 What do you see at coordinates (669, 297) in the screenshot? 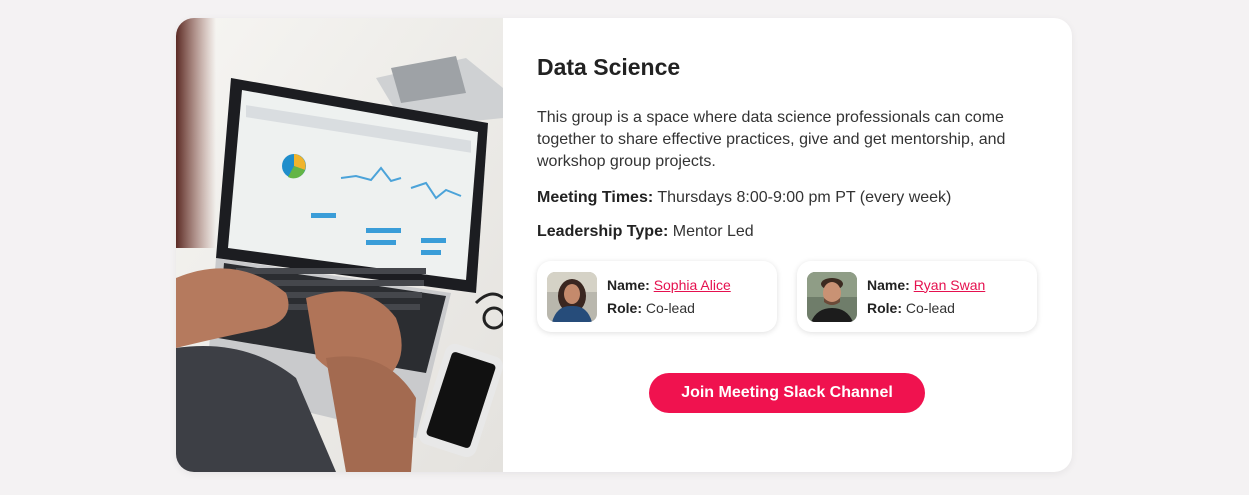
I see `leader-info: Name: Sophia Alice Role: Co-lead` at bounding box center [669, 297].